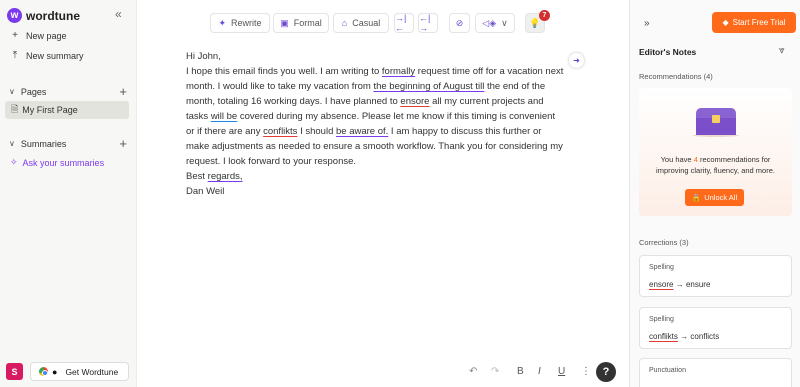 The width and height of the screenshot is (800, 387). What do you see at coordinates (222, 22) in the screenshot?
I see `sparkle-icon: ✦` at bounding box center [222, 22].